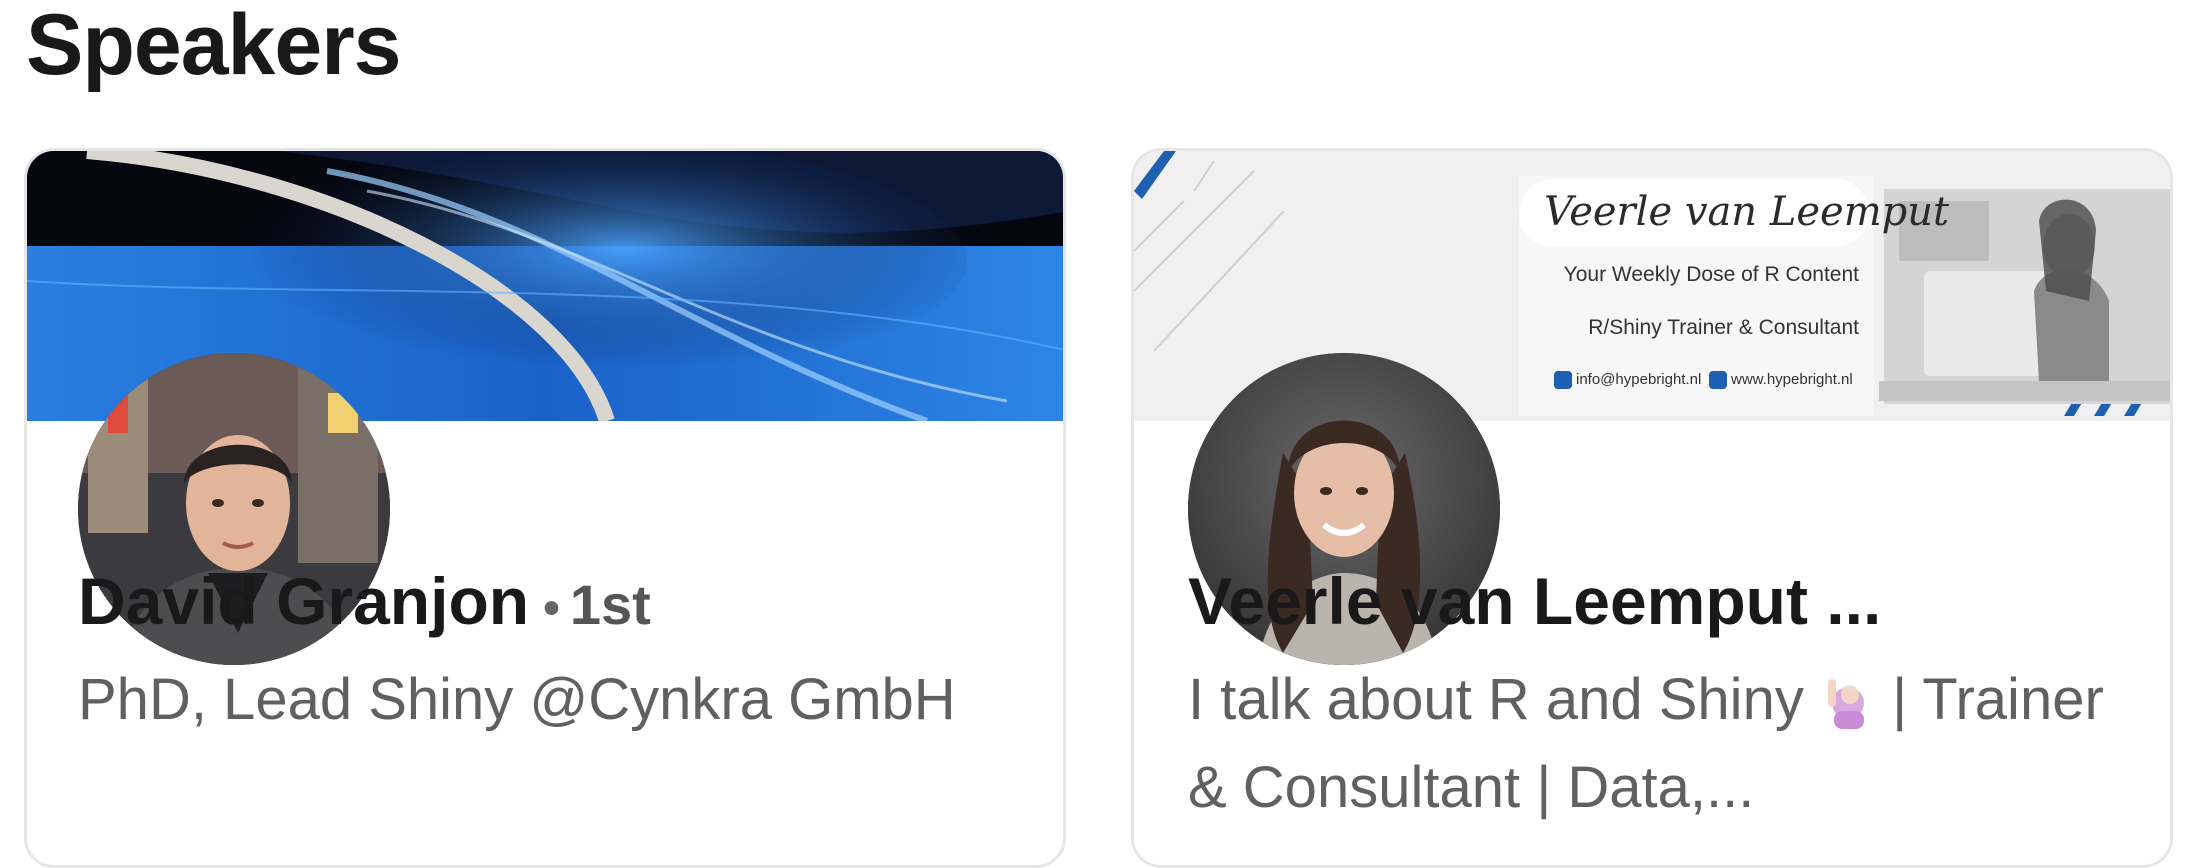 This screenshot has height=868, width=2208. What do you see at coordinates (303, 601) in the screenshot?
I see `speaker-name: David Granjon` at bounding box center [303, 601].